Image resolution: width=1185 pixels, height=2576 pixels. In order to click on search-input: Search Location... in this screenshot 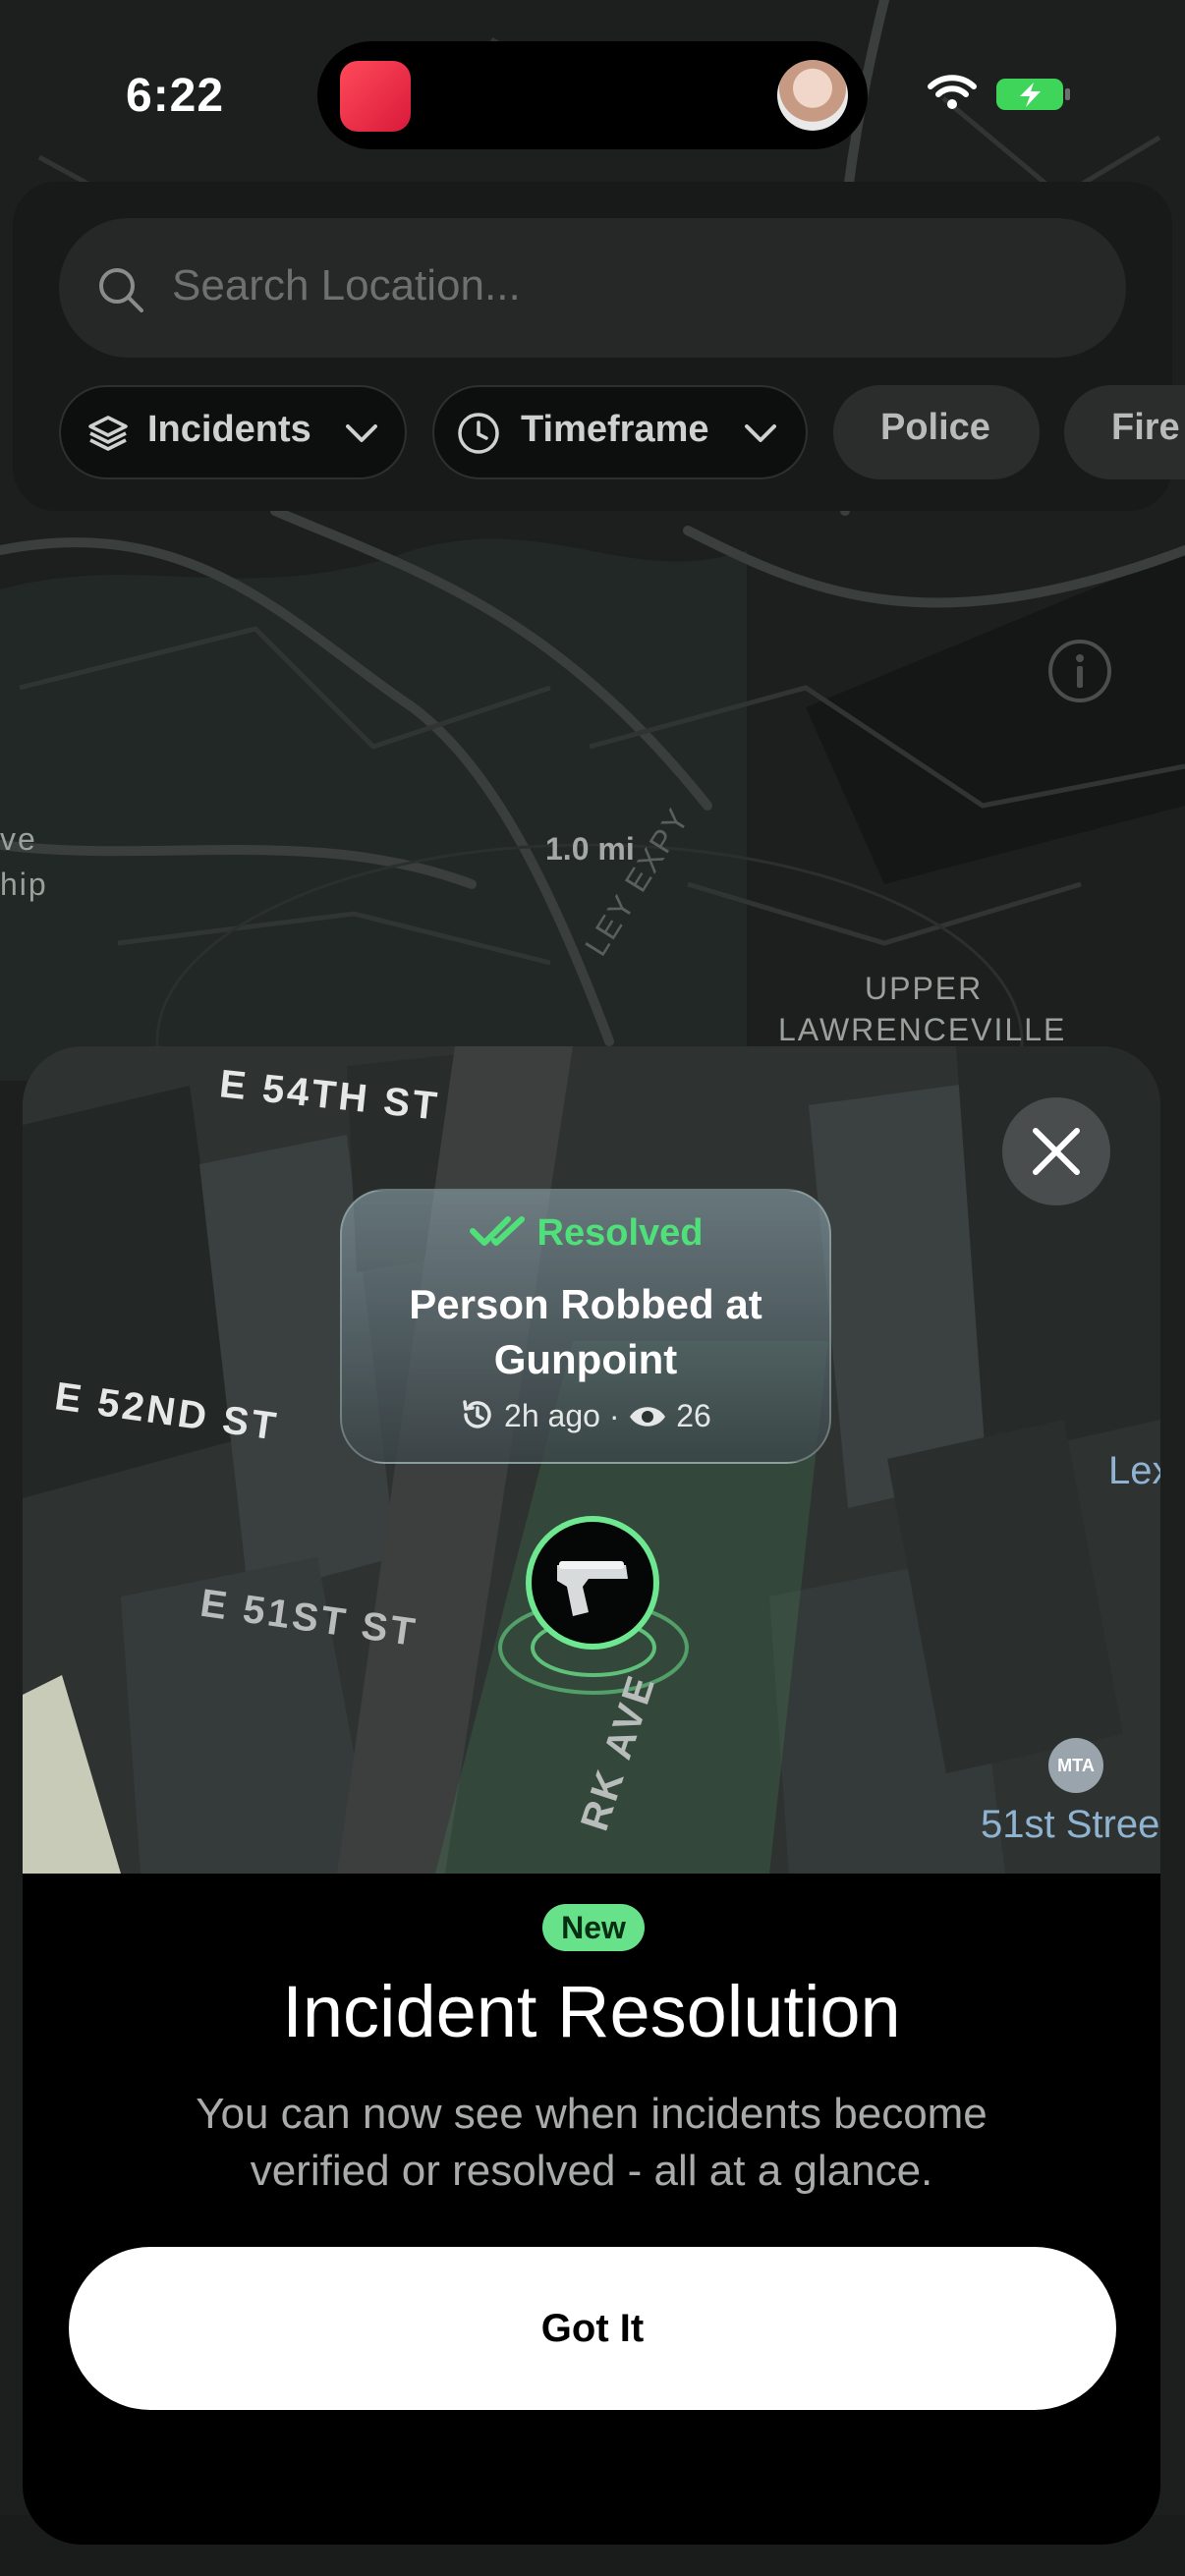, I will do `click(592, 288)`.